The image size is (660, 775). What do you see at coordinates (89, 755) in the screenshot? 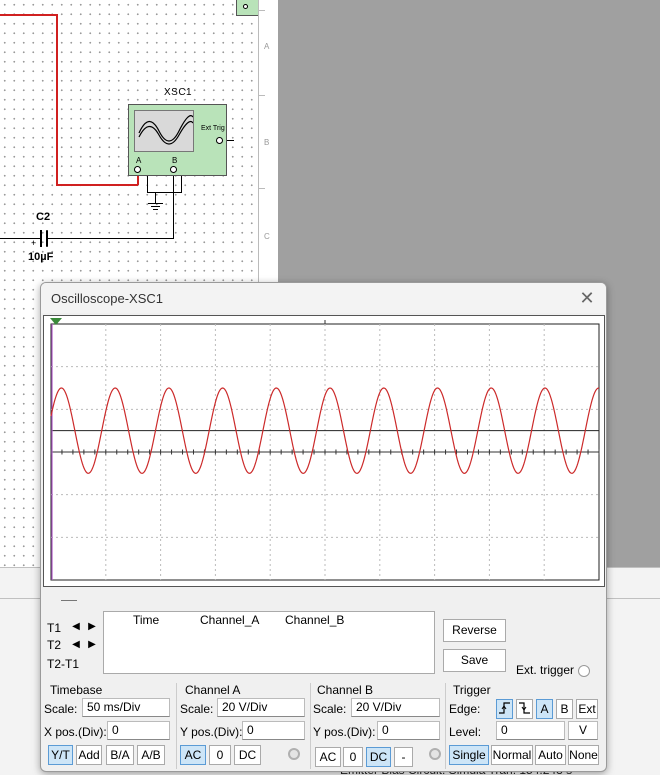
I see `timebase-mode-add-button: Add` at bounding box center [89, 755].